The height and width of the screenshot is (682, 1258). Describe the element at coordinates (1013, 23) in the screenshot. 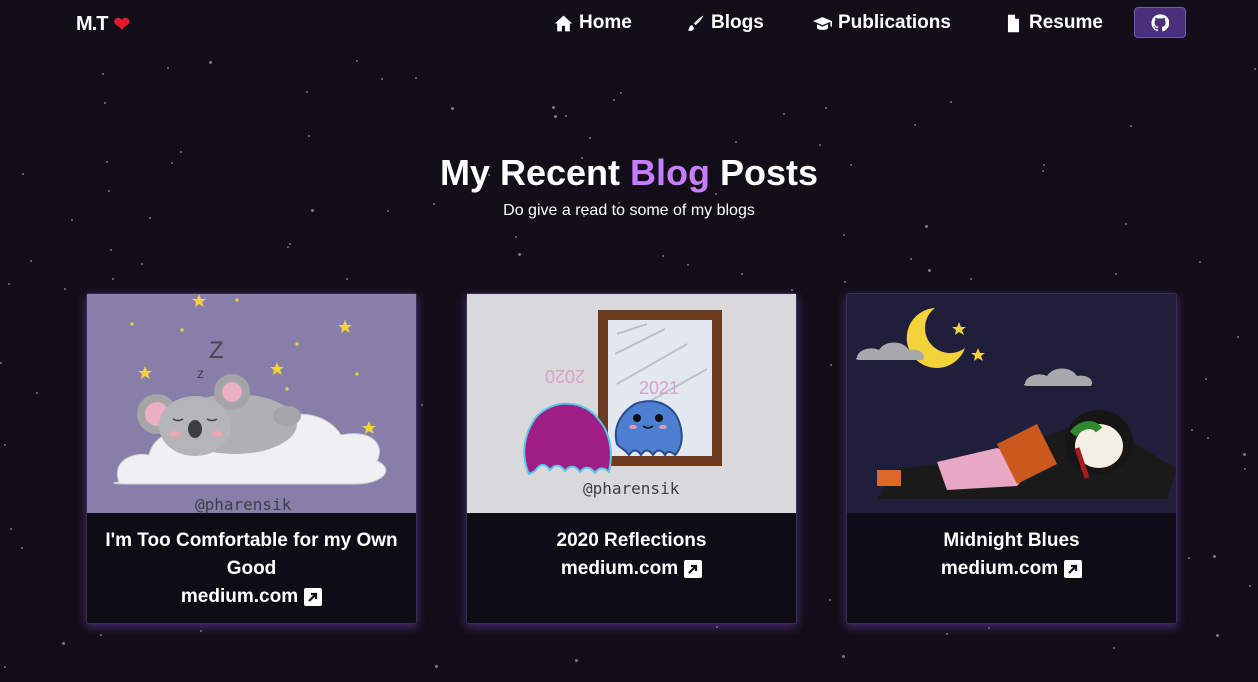

I see `file-icon` at that location.